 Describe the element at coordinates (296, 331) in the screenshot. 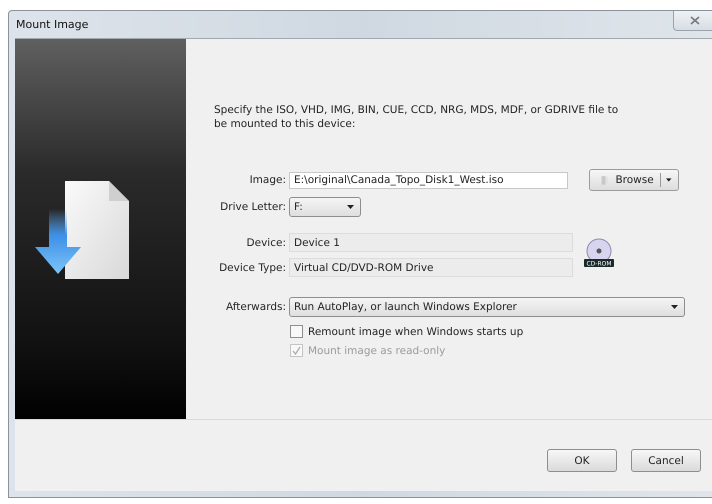

I see `checkbox` at that location.